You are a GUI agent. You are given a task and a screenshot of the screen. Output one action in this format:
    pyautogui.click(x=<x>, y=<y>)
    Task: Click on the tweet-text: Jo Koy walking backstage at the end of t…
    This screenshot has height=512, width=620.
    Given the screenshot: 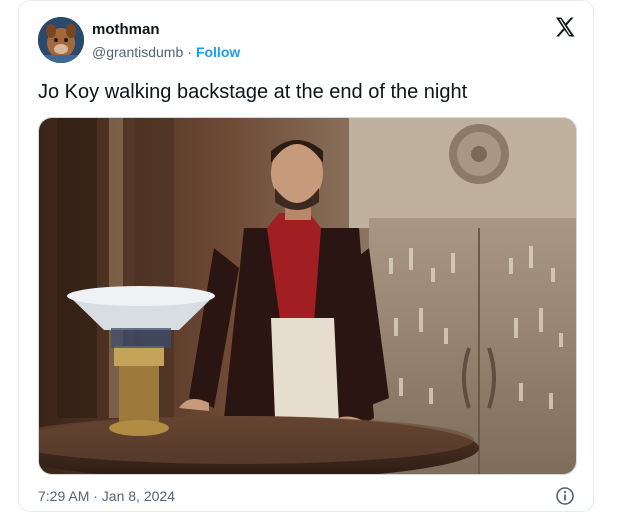 What is the action you would take?
    pyautogui.click(x=253, y=92)
    